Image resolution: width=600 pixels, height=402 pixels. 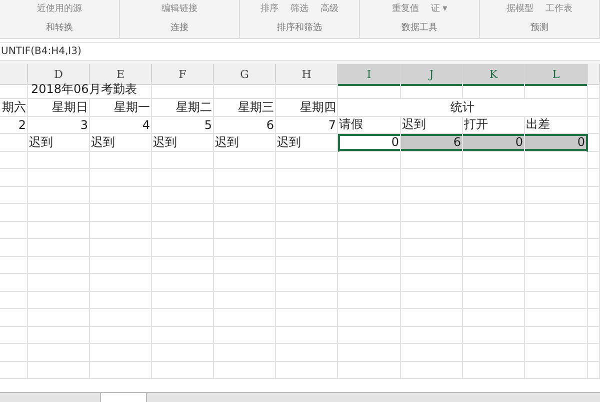 I want to click on table-cell: 2, so click(x=14, y=125).